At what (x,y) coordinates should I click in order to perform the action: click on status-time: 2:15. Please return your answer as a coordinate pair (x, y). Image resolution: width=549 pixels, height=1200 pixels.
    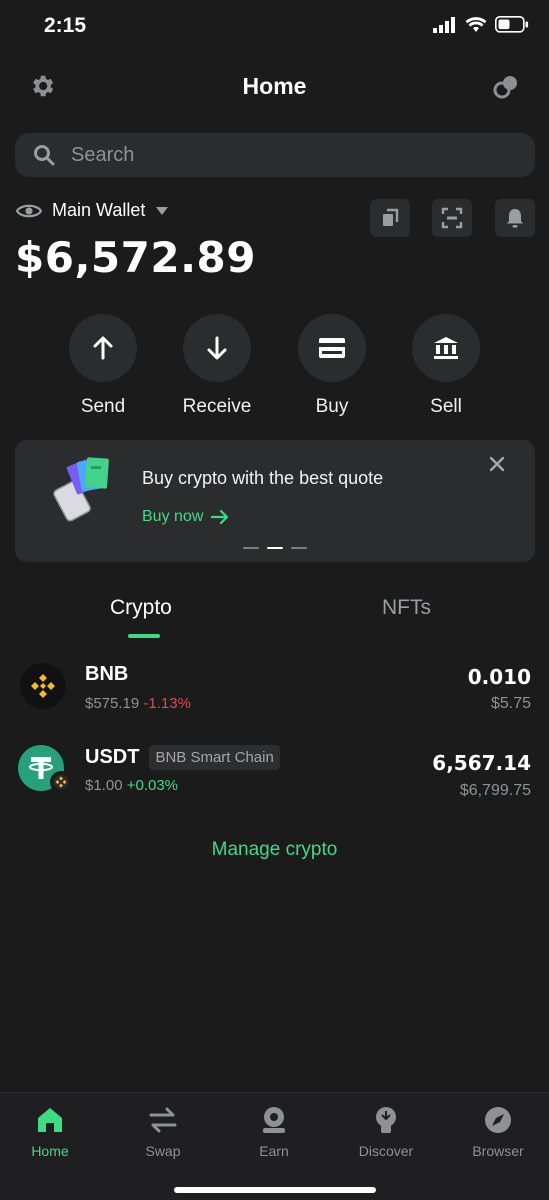
    Looking at the image, I should click on (65, 25).